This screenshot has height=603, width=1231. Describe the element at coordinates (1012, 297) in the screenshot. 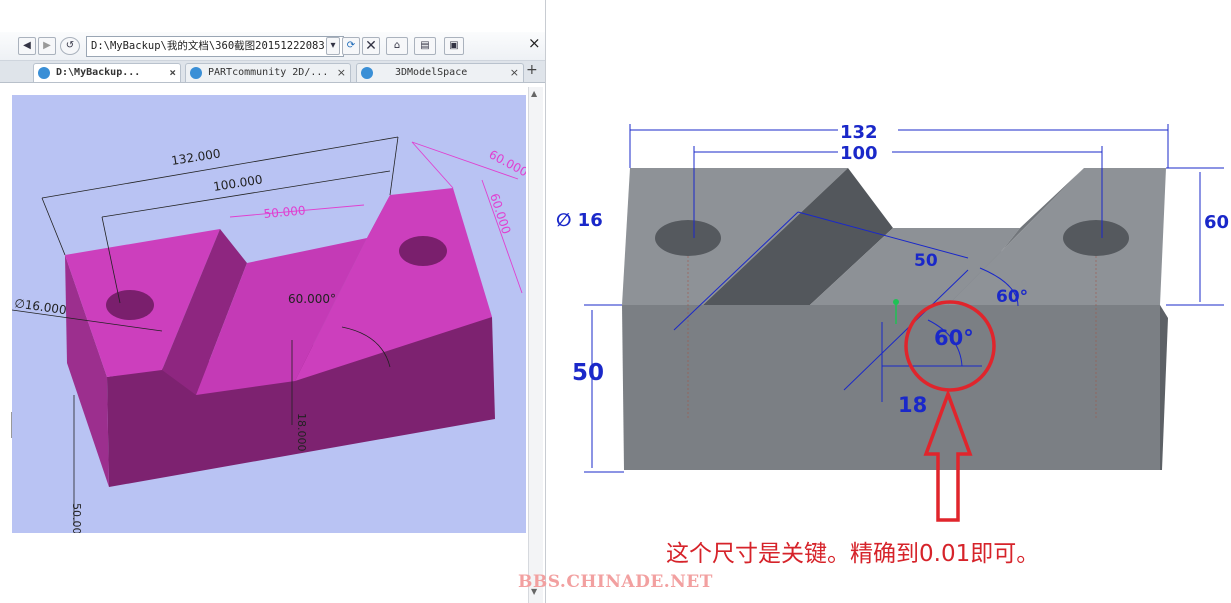

I see `dim-60-angle-outer-label: 60°` at that location.